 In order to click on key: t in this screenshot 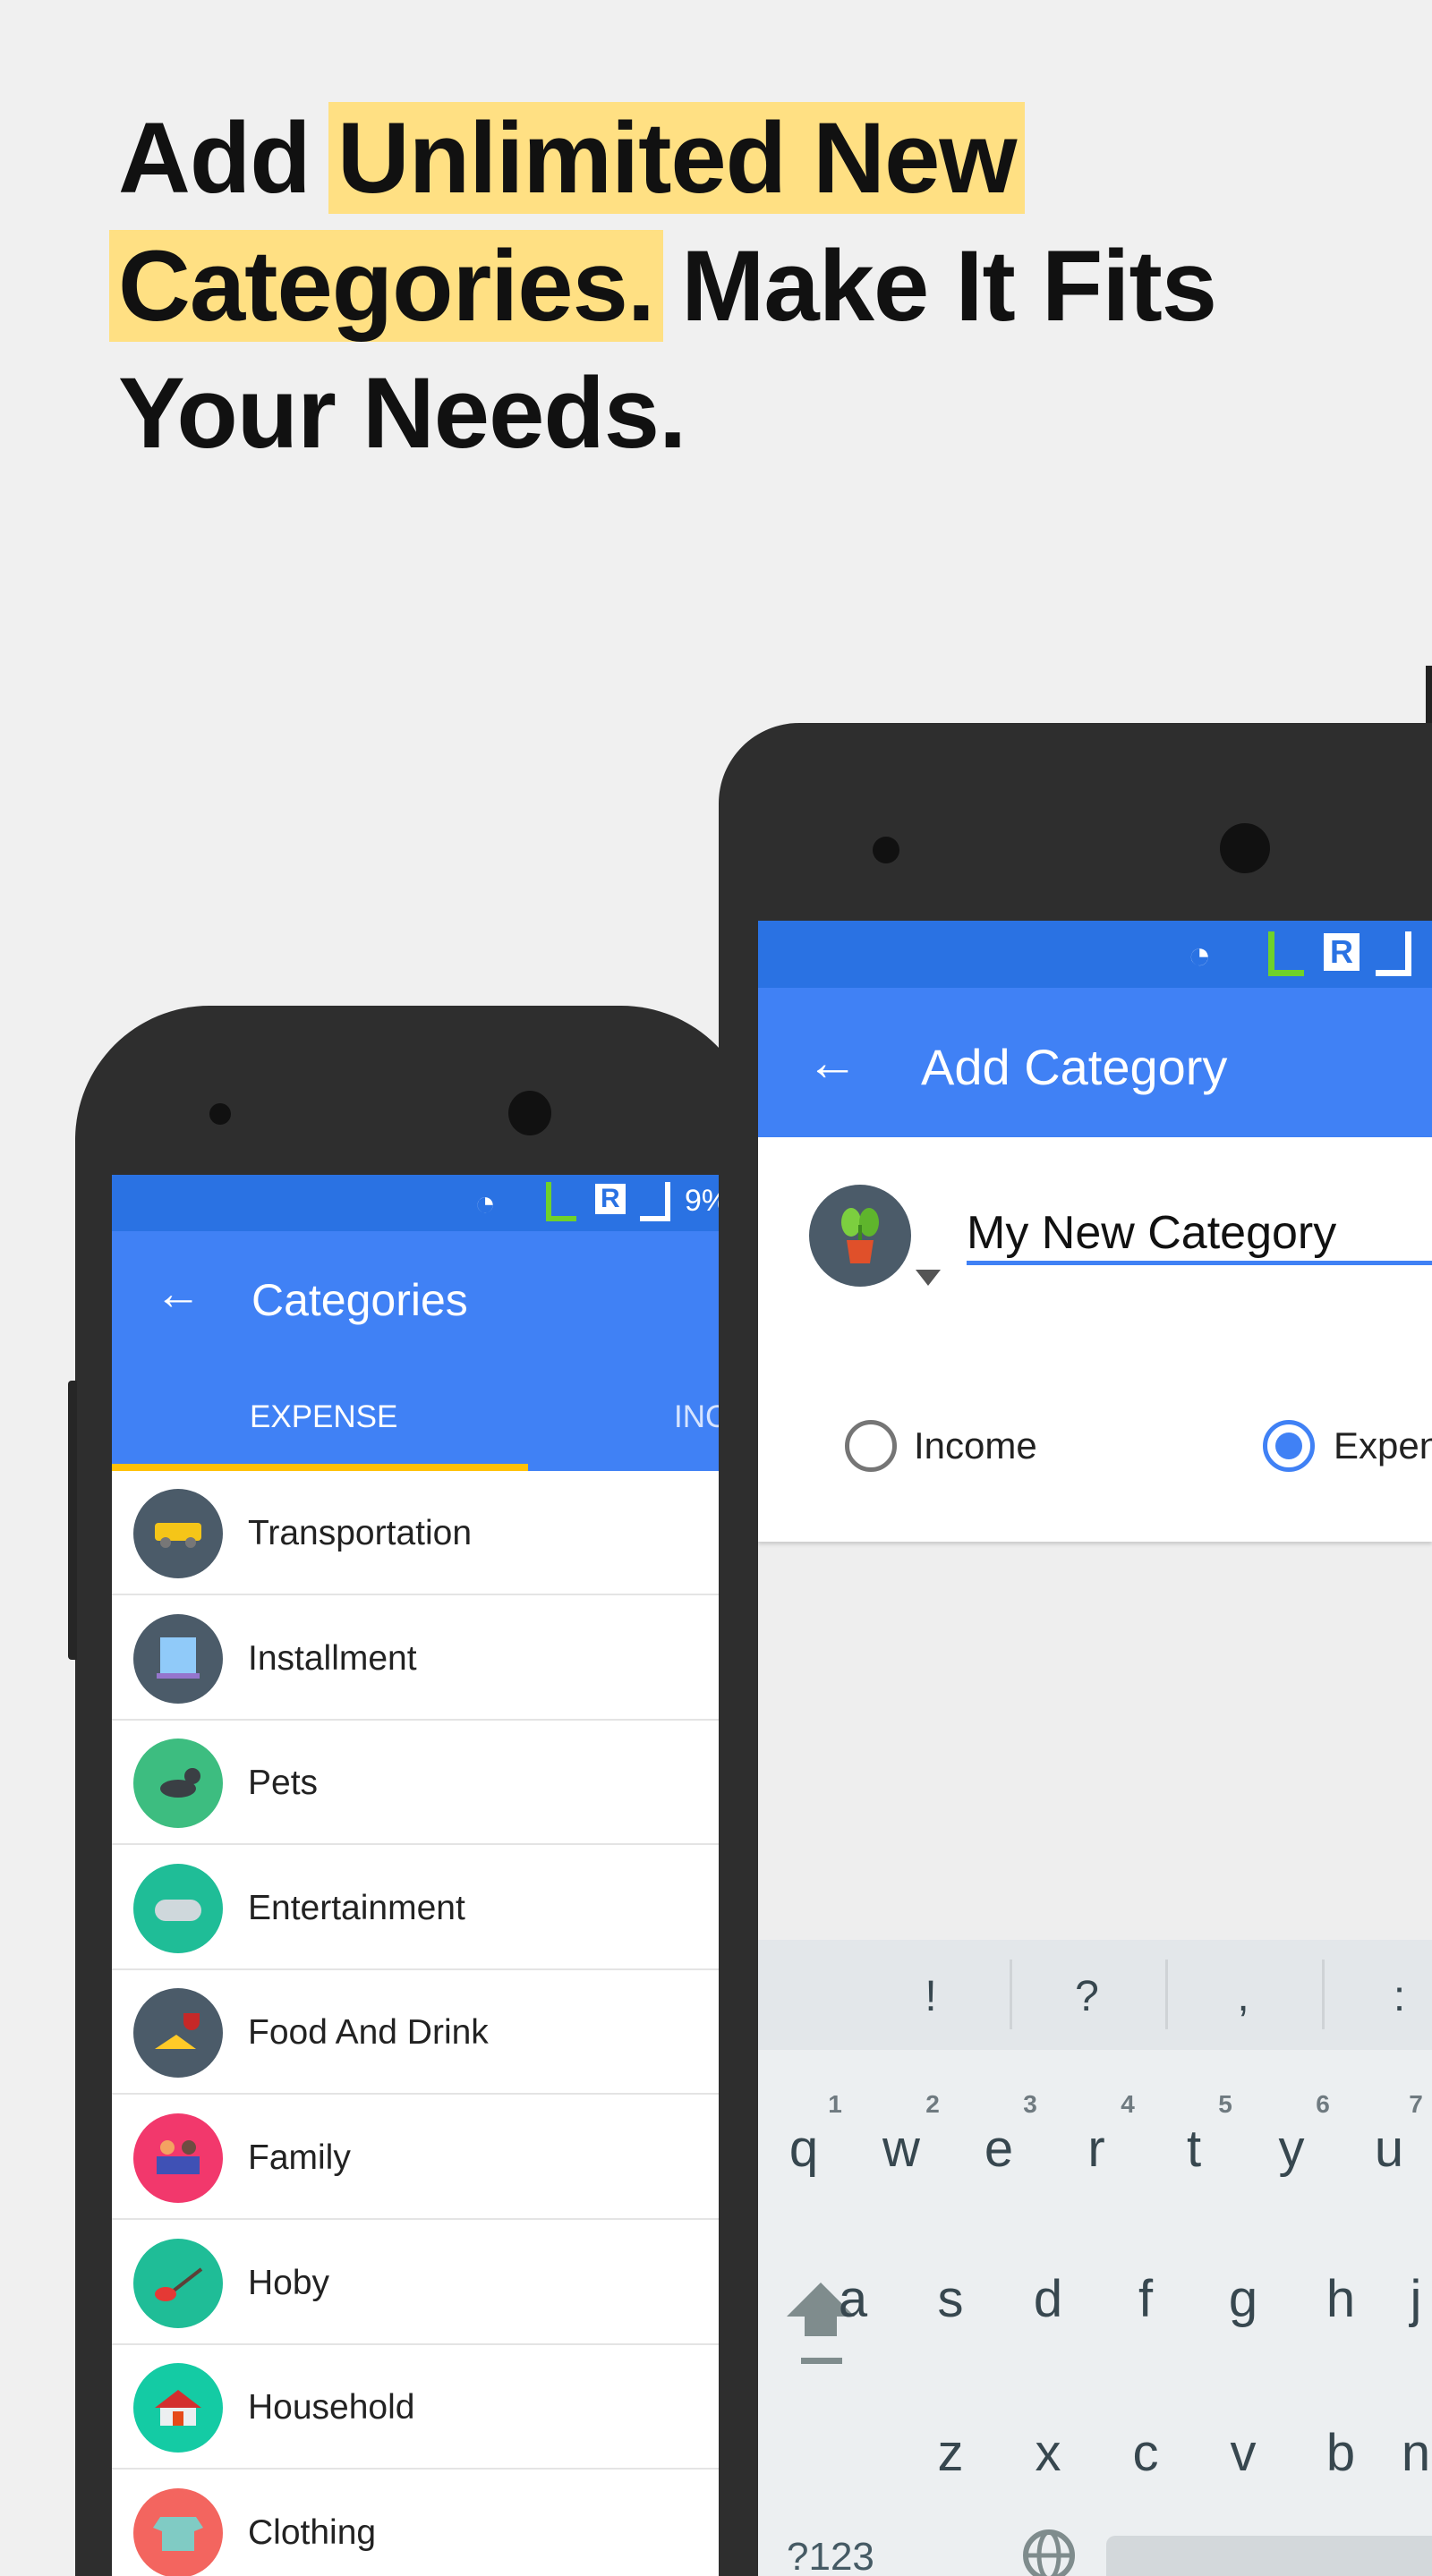, I will do `click(1194, 2149)`.